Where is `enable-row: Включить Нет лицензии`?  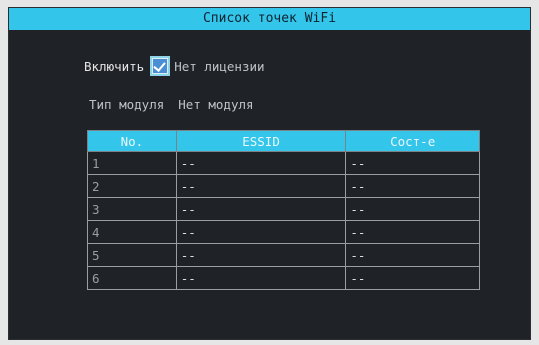
enable-row: Включить Нет лицензии is located at coordinates (174, 66).